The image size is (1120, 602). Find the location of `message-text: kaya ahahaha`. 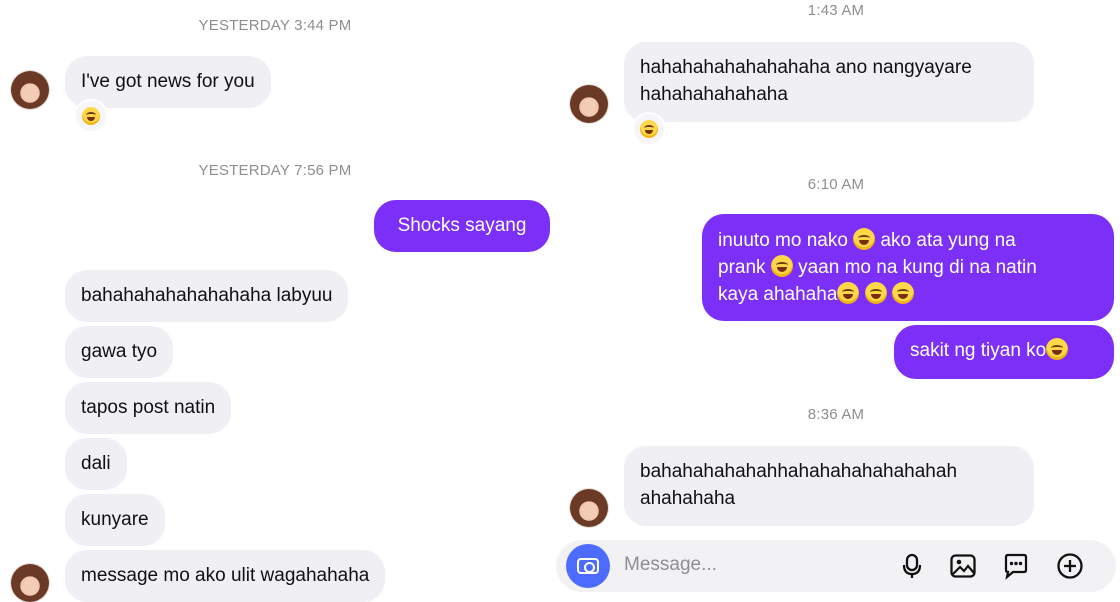

message-text: kaya ahahaha is located at coordinates (778, 294).